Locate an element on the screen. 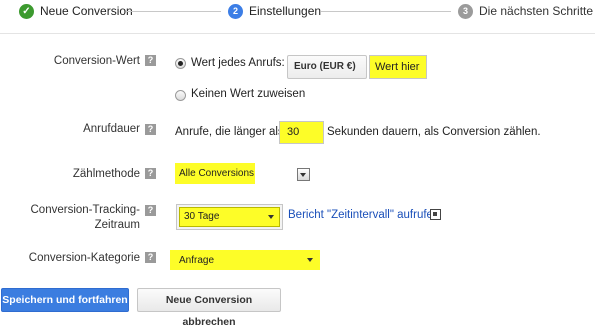 This screenshot has height=333, width=595. counting-method-value: Alle Conversions is located at coordinates (217, 173).